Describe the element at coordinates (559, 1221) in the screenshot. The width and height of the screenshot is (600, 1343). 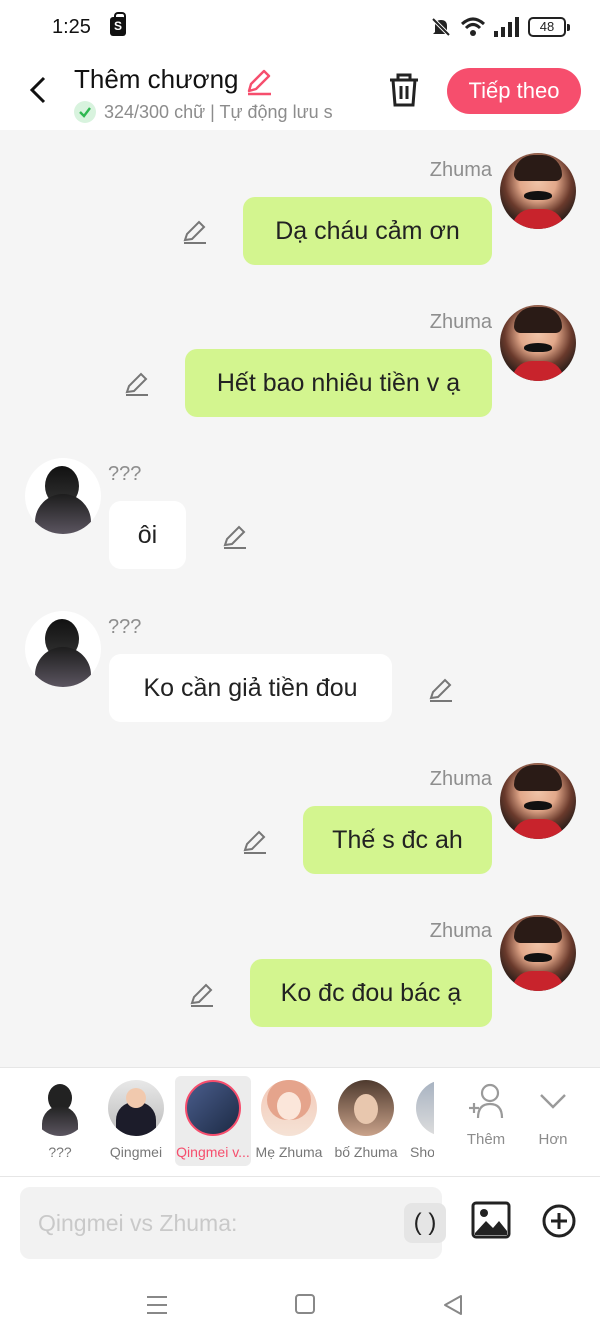
I see `add-circle-icon` at that location.